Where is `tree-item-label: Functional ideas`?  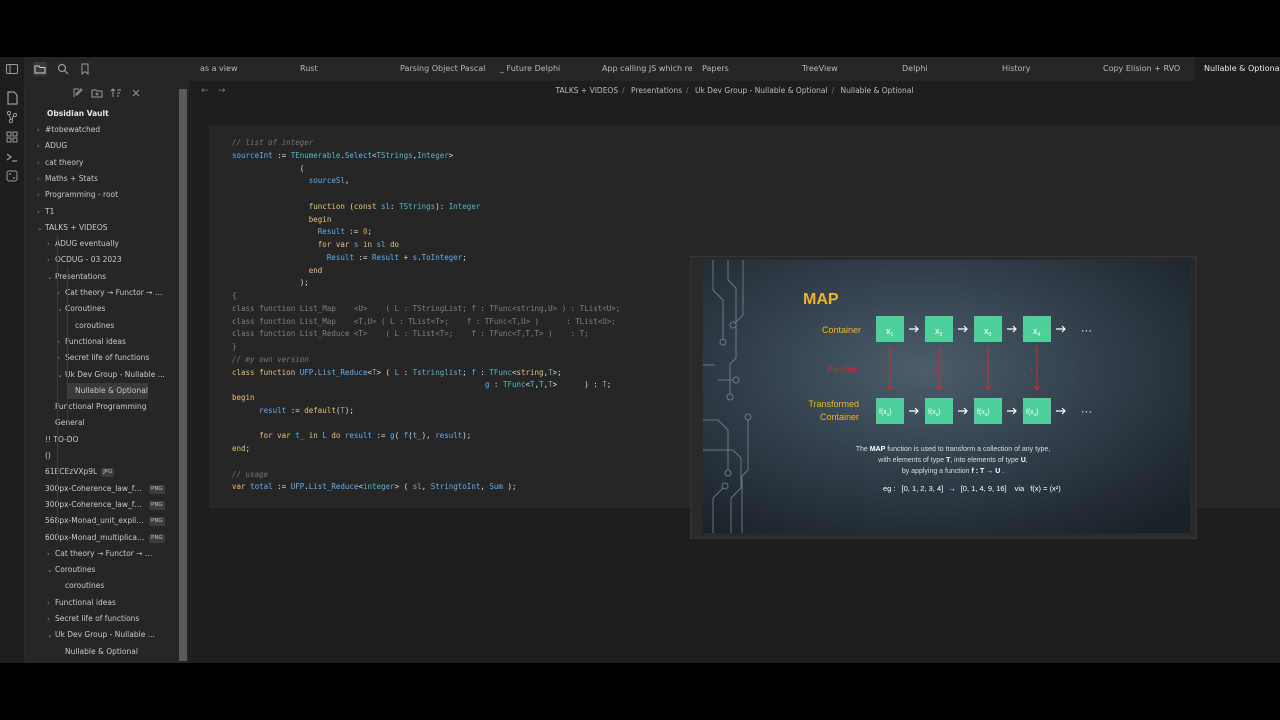
tree-item-label: Functional ideas is located at coordinates (85, 602).